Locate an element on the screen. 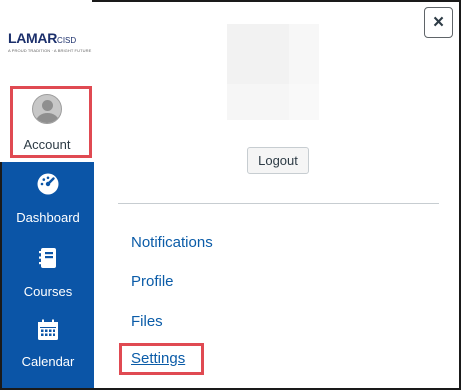 This screenshot has height=390, width=461. courses-book-icon is located at coordinates (47, 258).